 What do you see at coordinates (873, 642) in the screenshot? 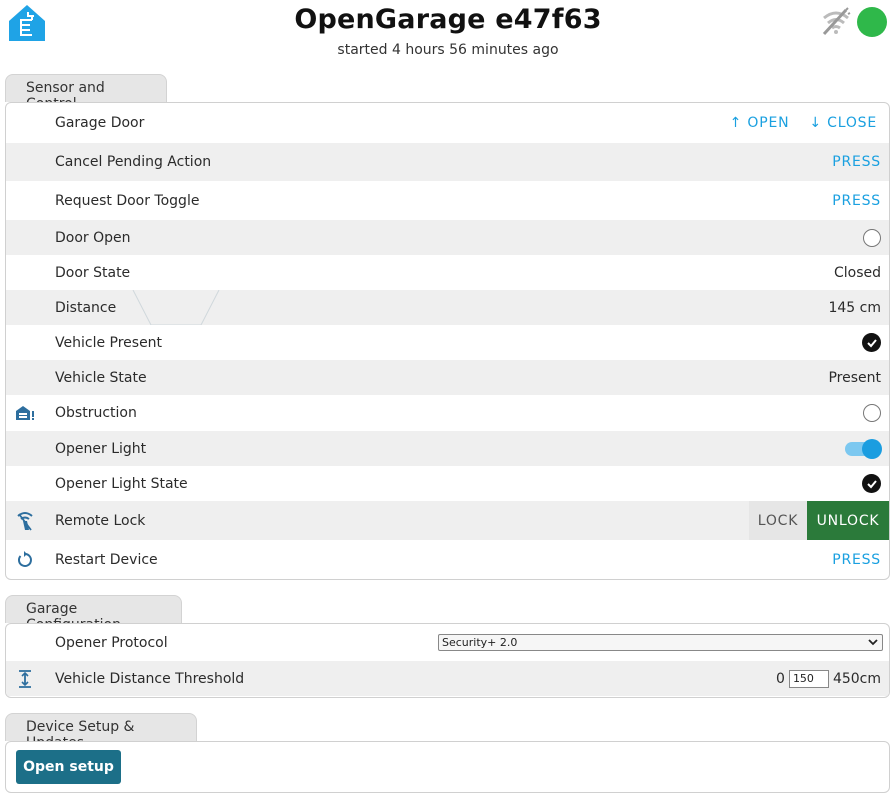
I see `chevron-down-icon` at bounding box center [873, 642].